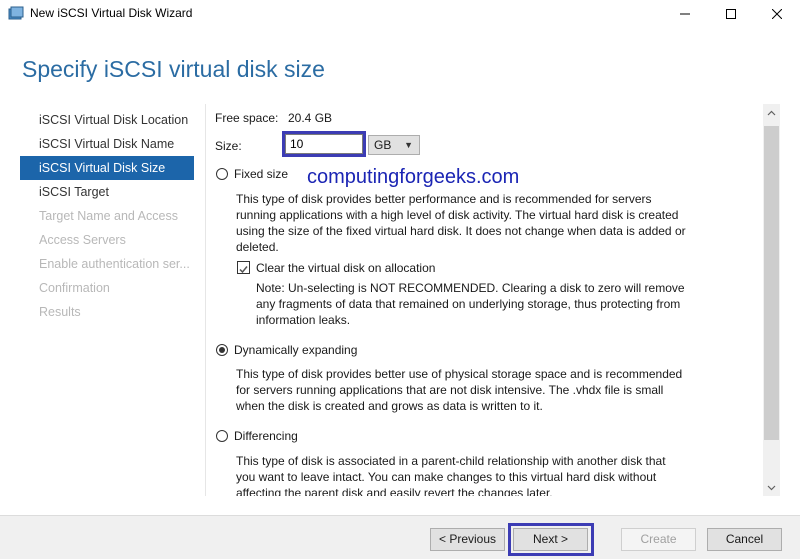  I want to click on vertical-scrollbar, so click(771, 300).